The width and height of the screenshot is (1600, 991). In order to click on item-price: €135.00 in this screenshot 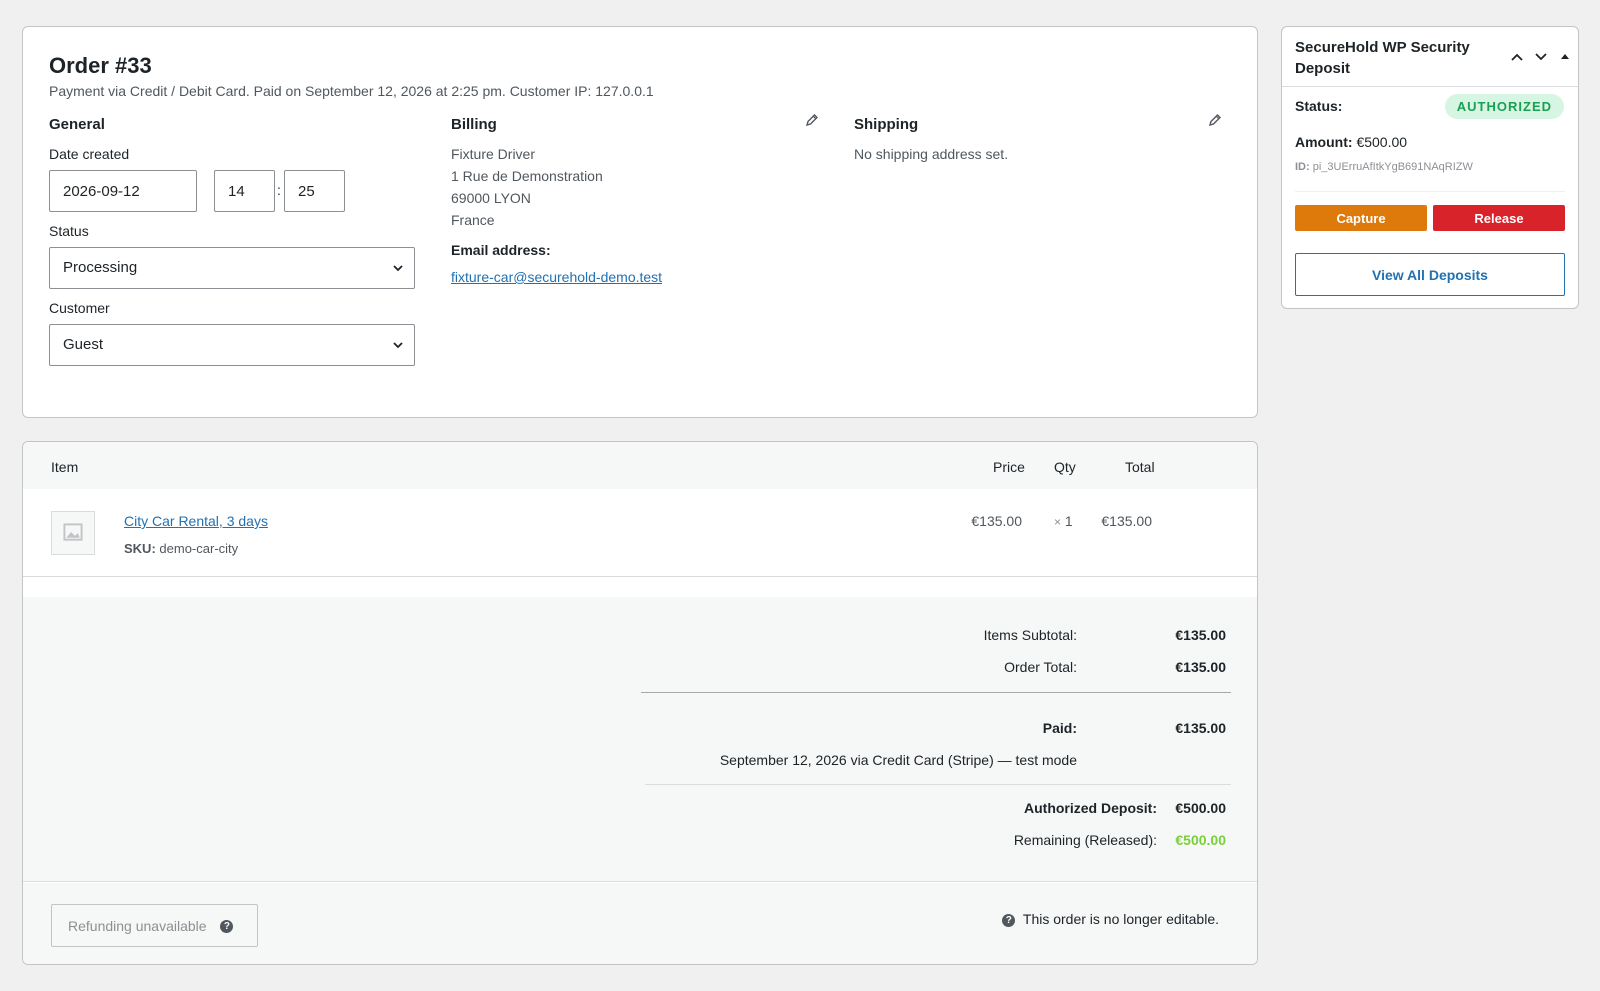, I will do `click(996, 521)`.